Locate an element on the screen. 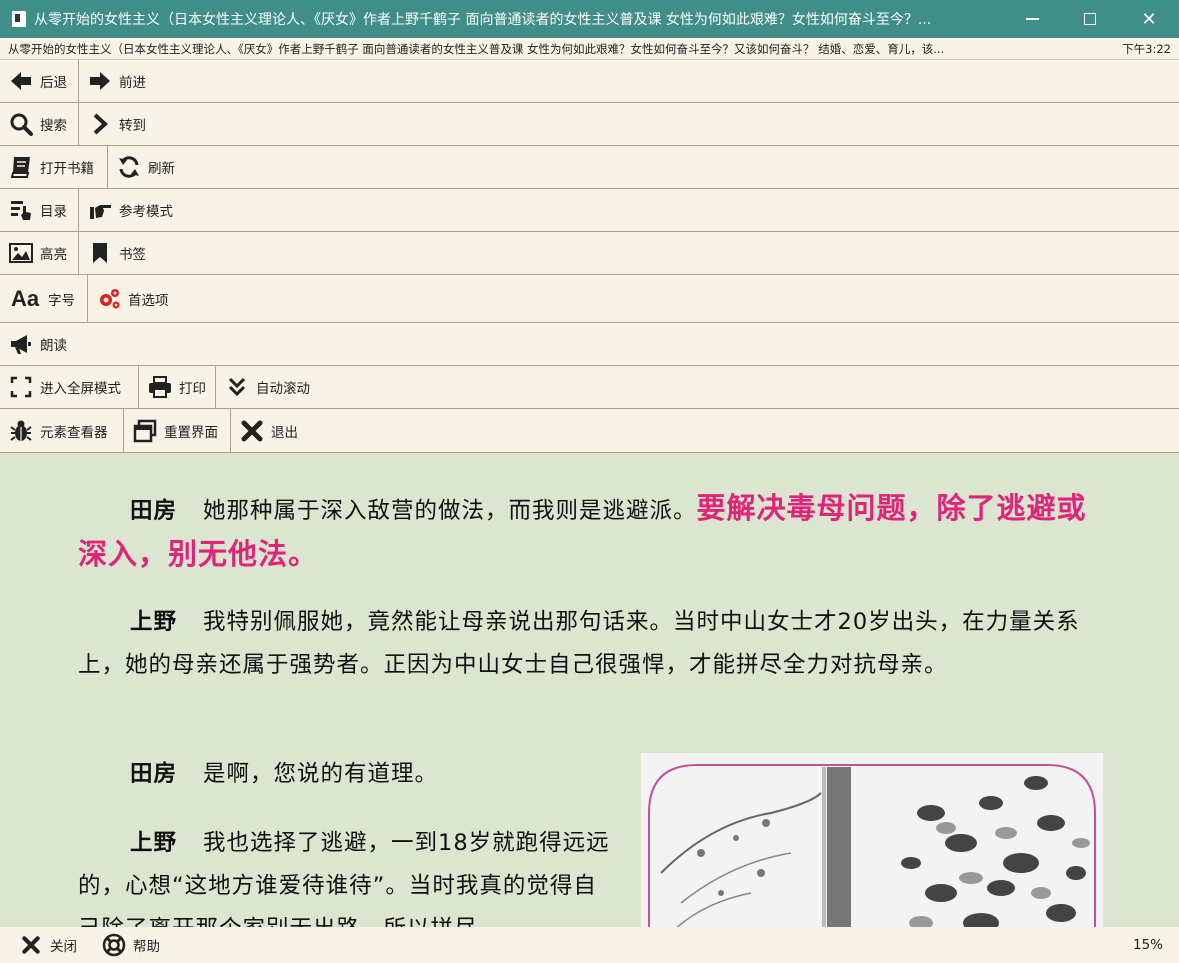 Image resolution: width=1179 pixels, height=963 pixels. arrow-left-icon is located at coordinates (21, 81).